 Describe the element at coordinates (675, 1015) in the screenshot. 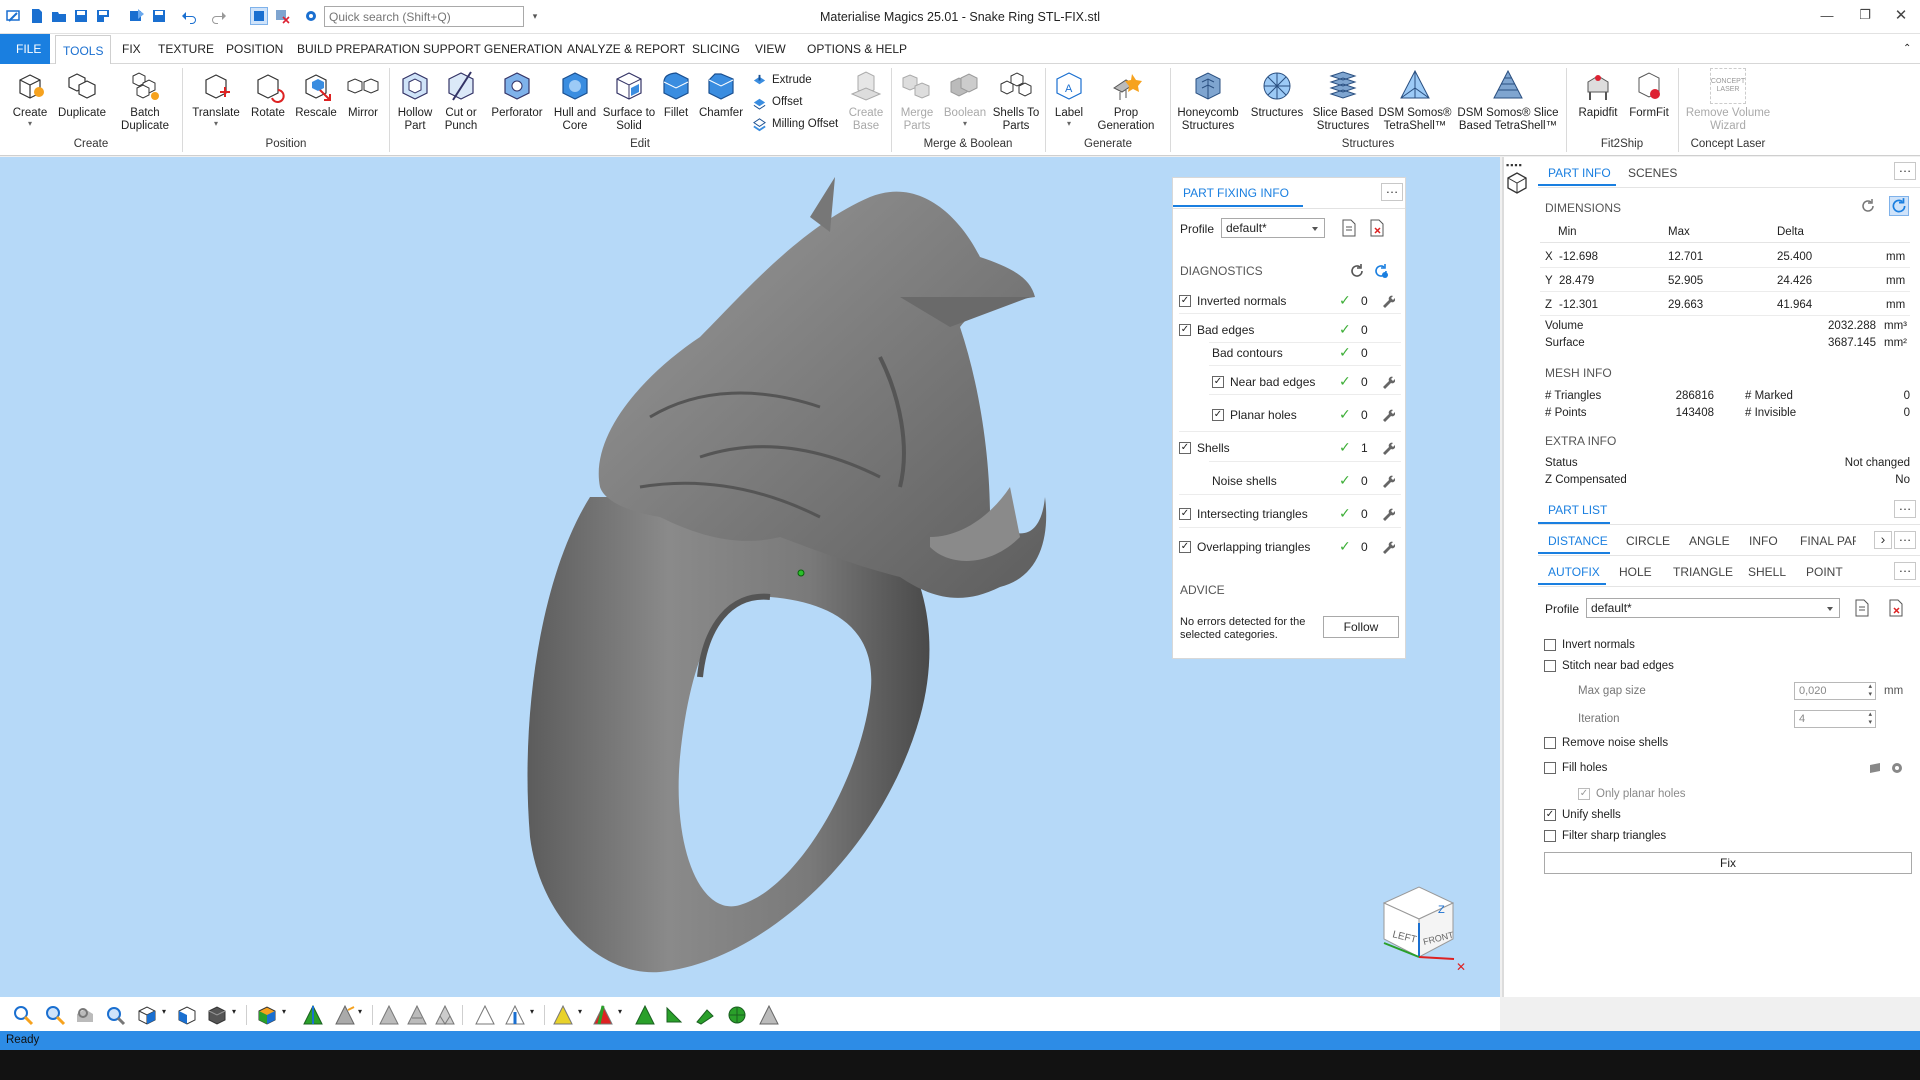

I see `mark-region-icon` at that location.